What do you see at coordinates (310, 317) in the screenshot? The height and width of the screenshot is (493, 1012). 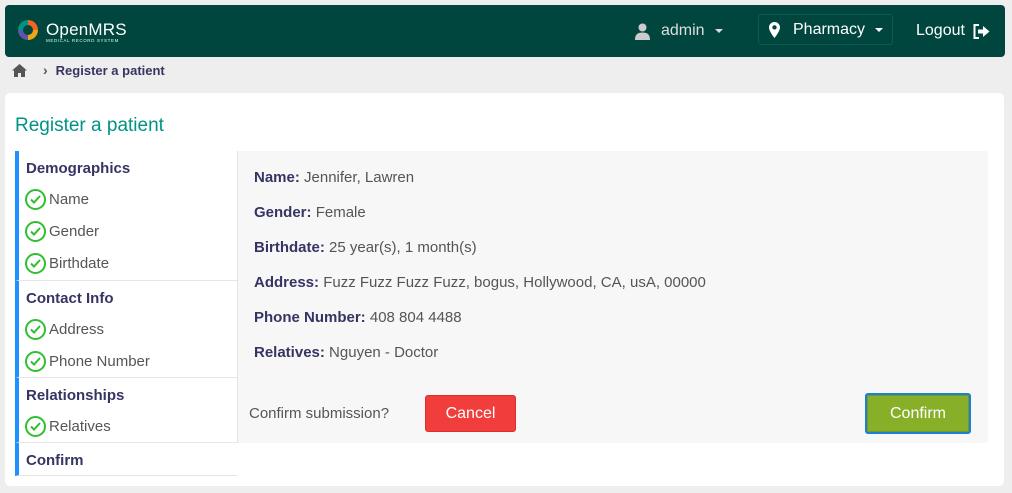 I see `field-label: Phone Number:` at bounding box center [310, 317].